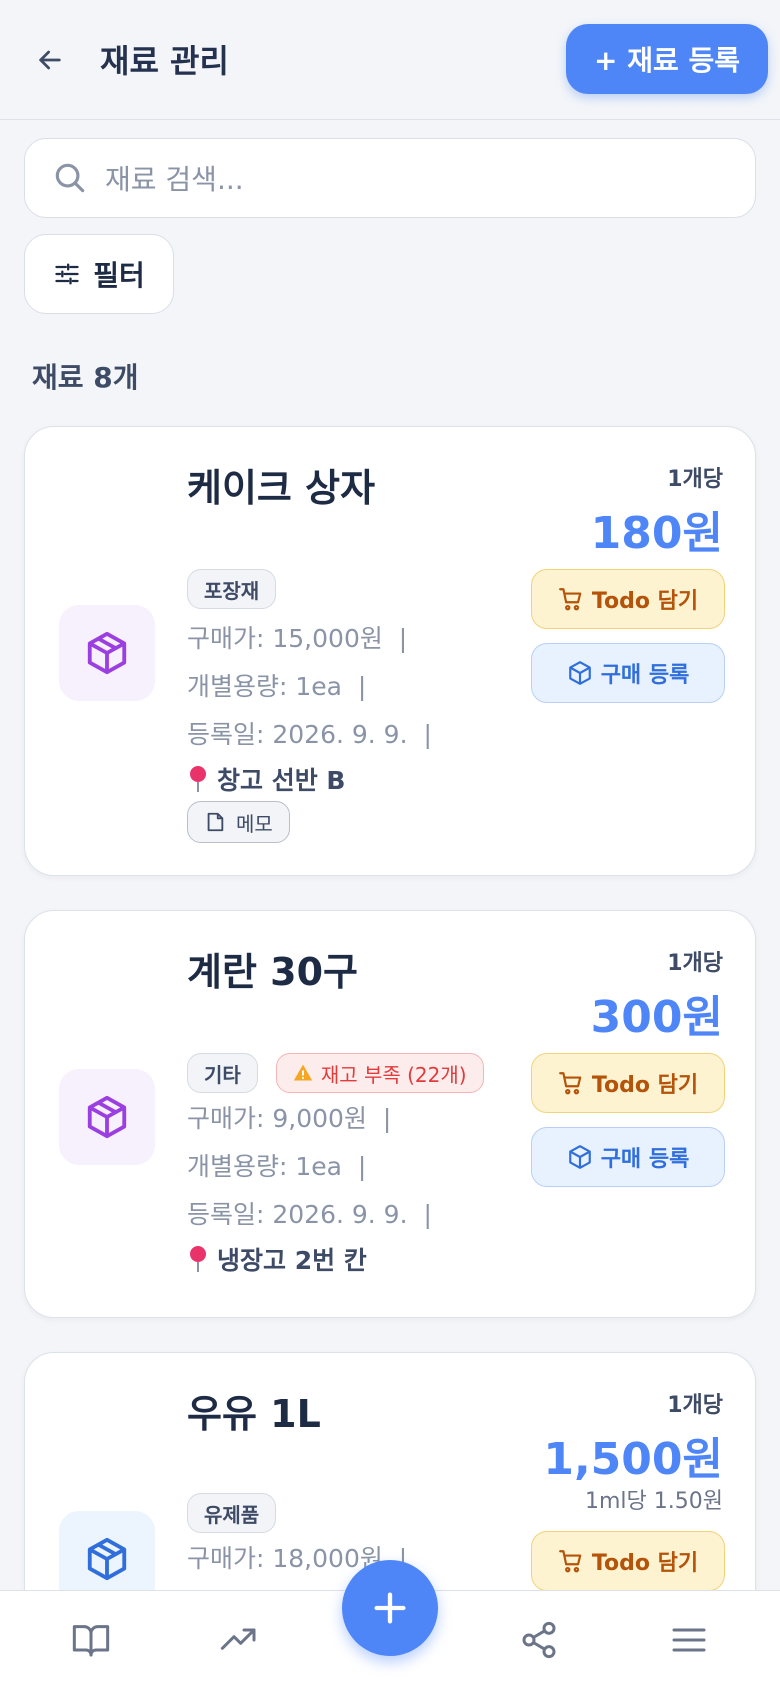  I want to click on floating-add-button, so click(390, 1608).